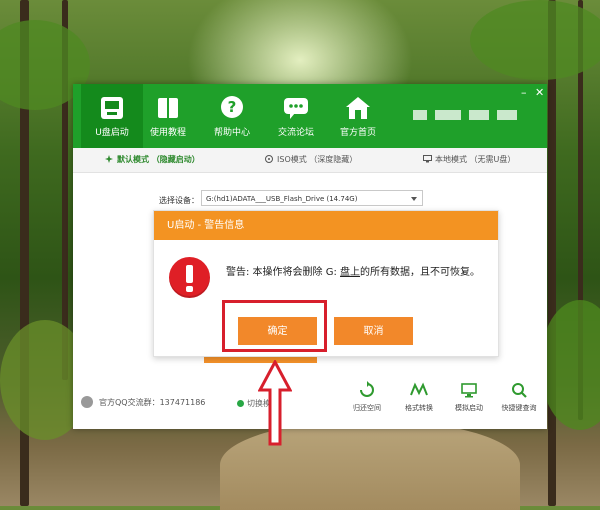 The height and width of the screenshot is (510, 600). What do you see at coordinates (326, 225) in the screenshot?
I see `dialog-title: U启动 - 警告信息` at bounding box center [326, 225].